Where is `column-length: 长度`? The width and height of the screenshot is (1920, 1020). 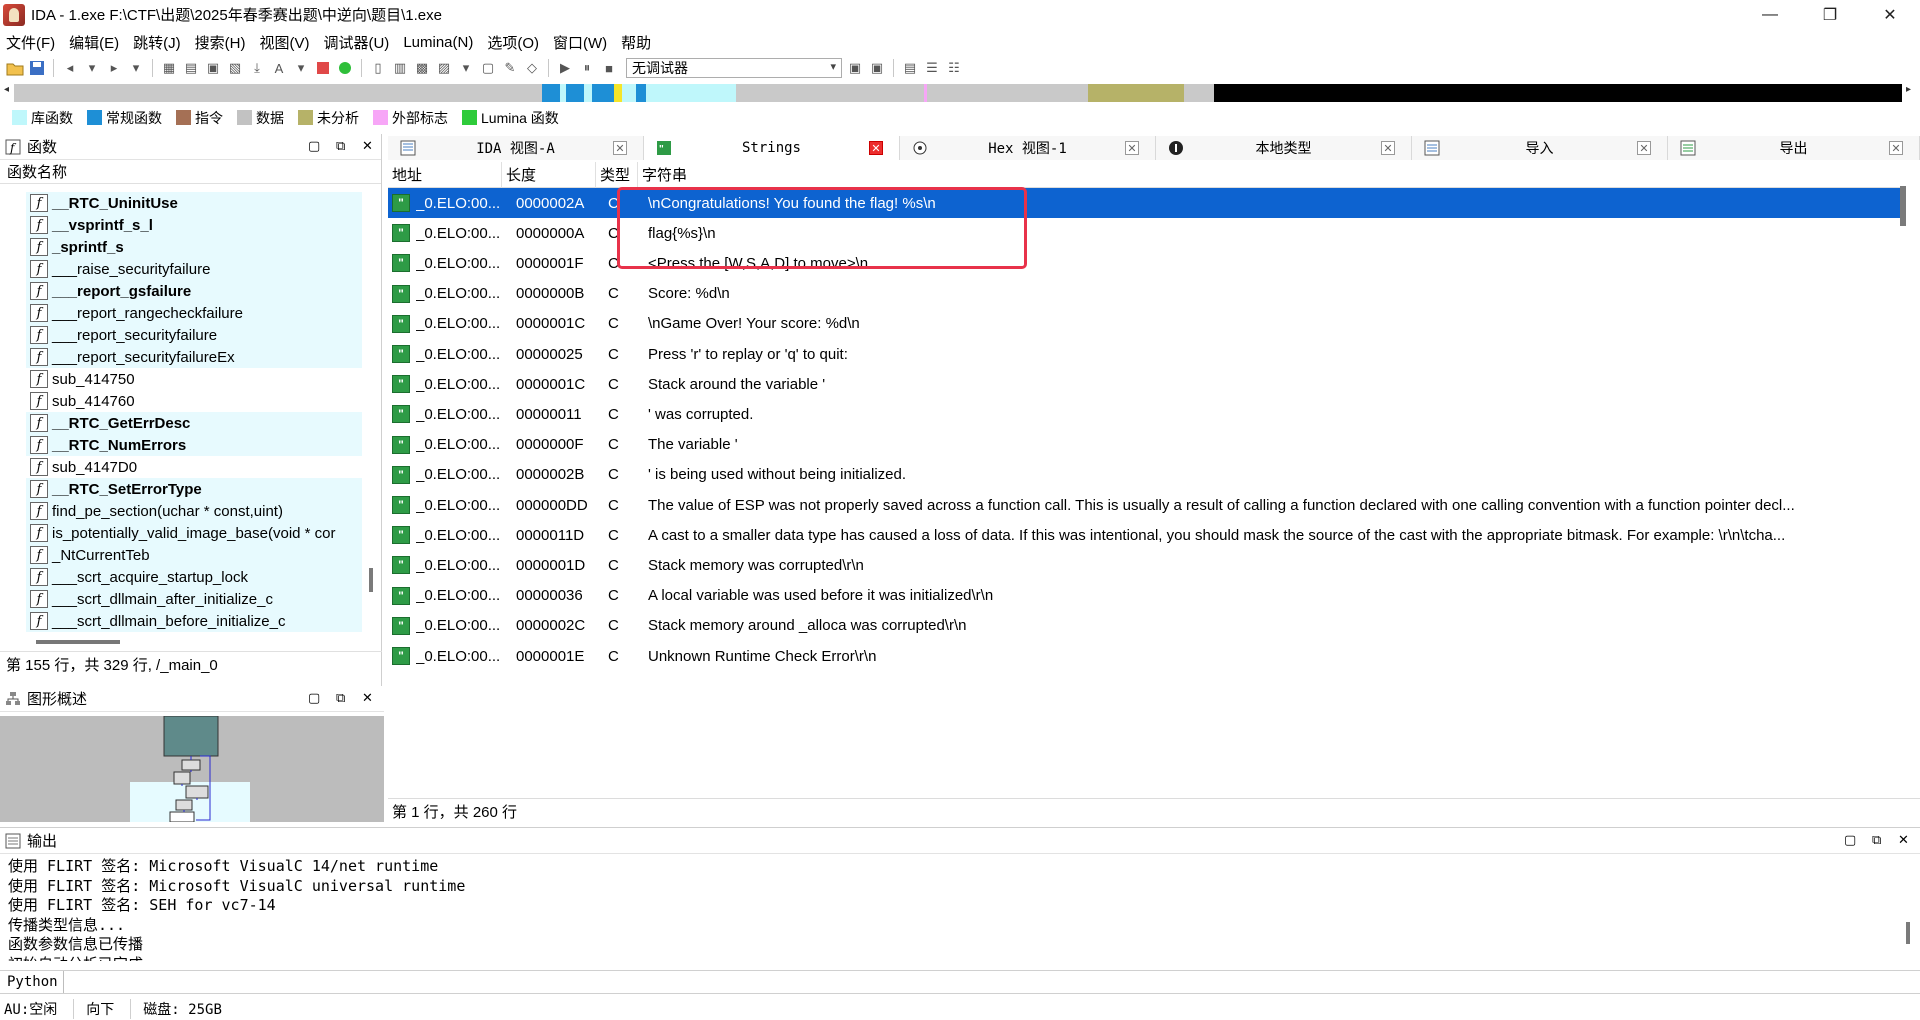
column-length: 长度 is located at coordinates (549, 174).